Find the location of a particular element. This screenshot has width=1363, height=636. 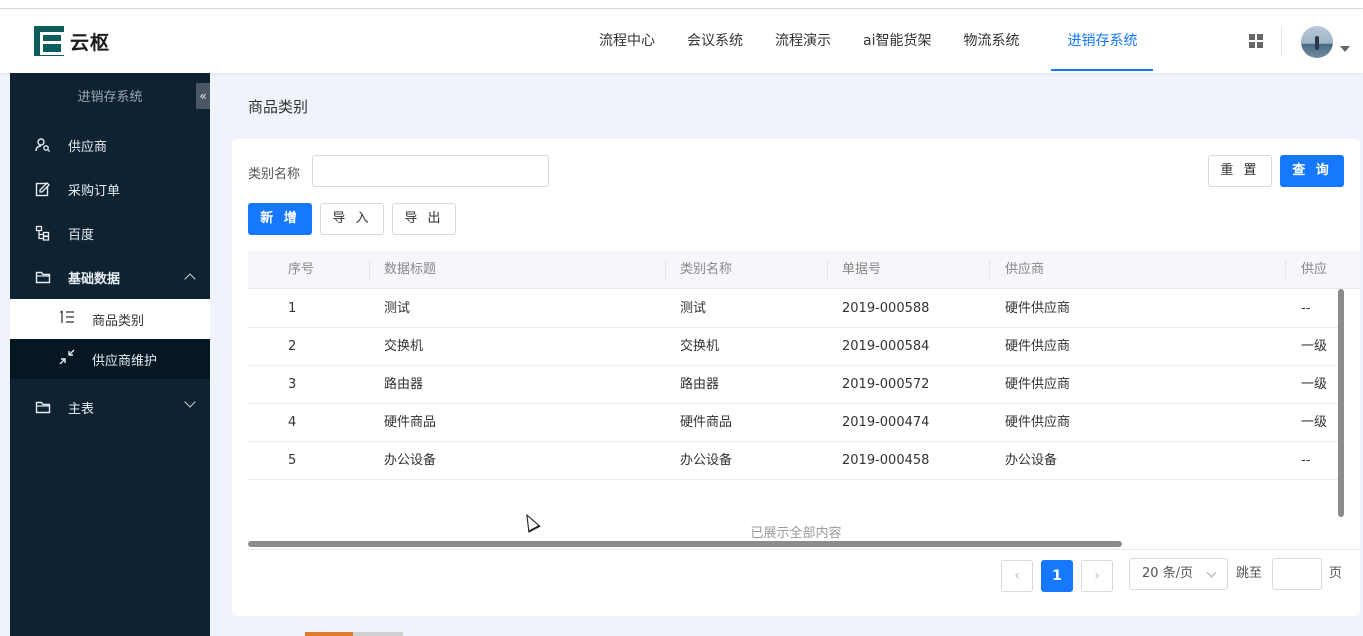

sidebar-item-purchase-order: 采购订单 is located at coordinates (110, 189).